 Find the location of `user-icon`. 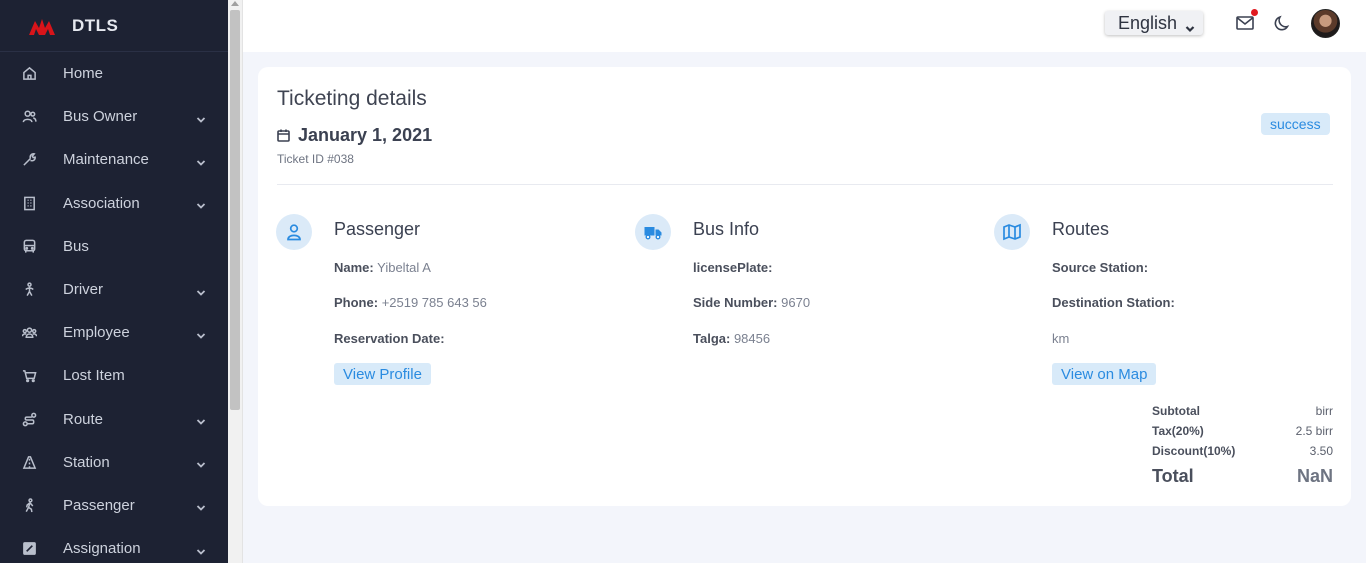

user-icon is located at coordinates (294, 232).